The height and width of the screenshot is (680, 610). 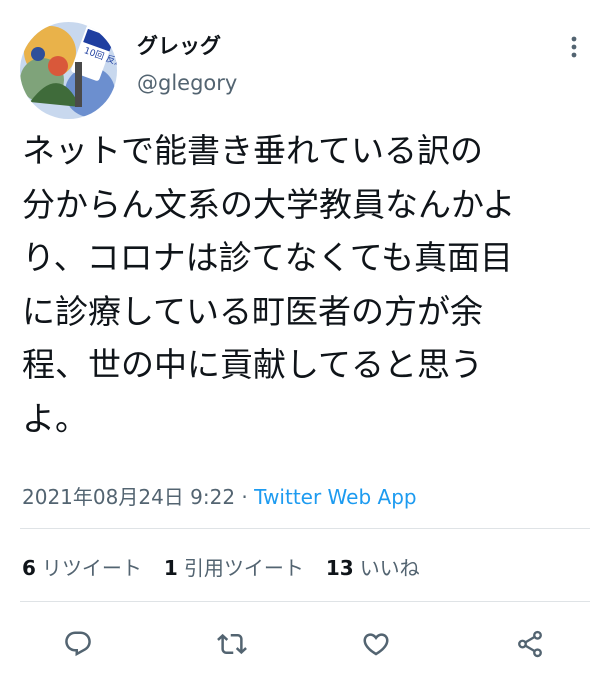 I want to click on tweet-text-line: よ。, so click(x=55, y=418).